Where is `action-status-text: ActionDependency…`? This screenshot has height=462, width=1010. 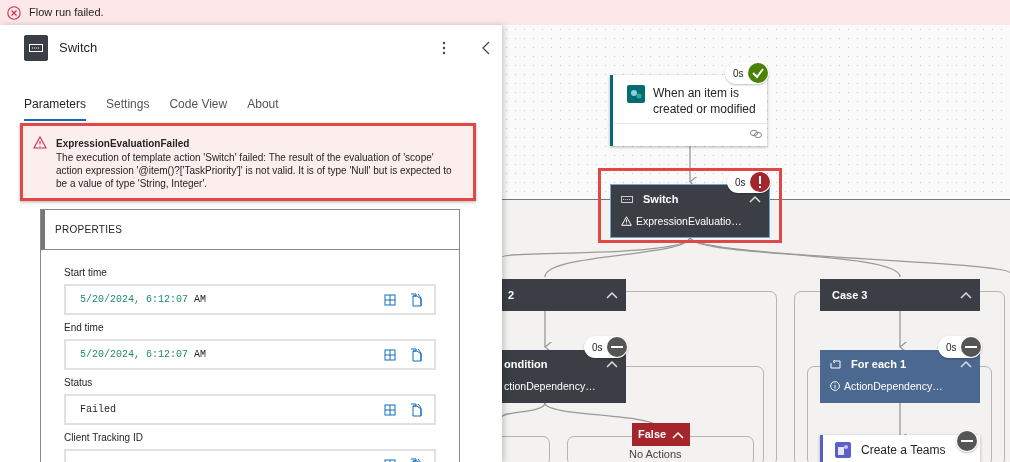
action-status-text: ActionDependency… is located at coordinates (893, 386).